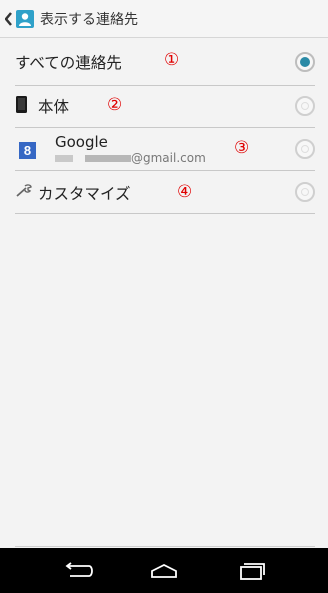 The height and width of the screenshot is (593, 328). Describe the element at coordinates (54, 107) in the screenshot. I see `option-label: 本体` at that location.